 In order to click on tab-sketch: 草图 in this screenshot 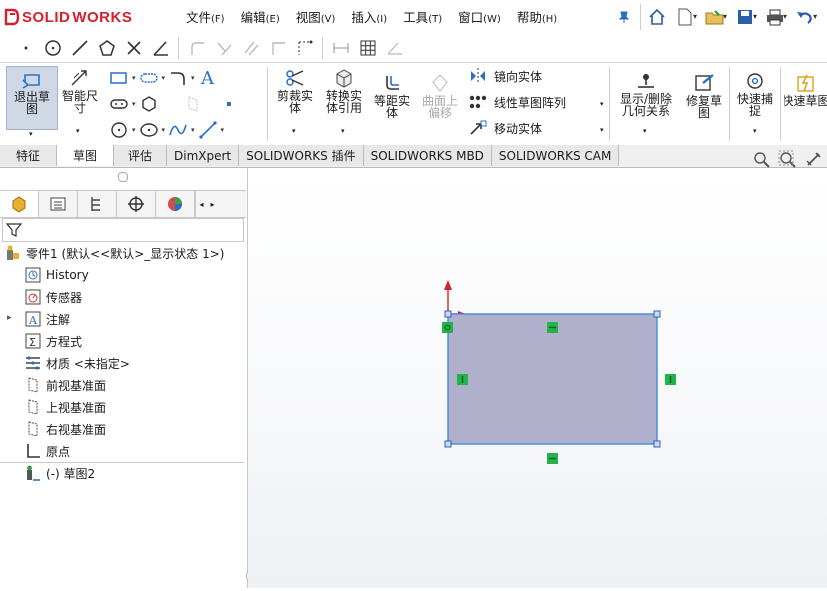, I will do `click(85, 155)`.